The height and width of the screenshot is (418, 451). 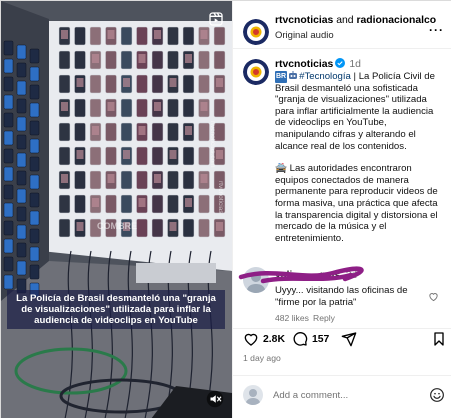 I want to click on share-send-icon, so click(x=349, y=339).